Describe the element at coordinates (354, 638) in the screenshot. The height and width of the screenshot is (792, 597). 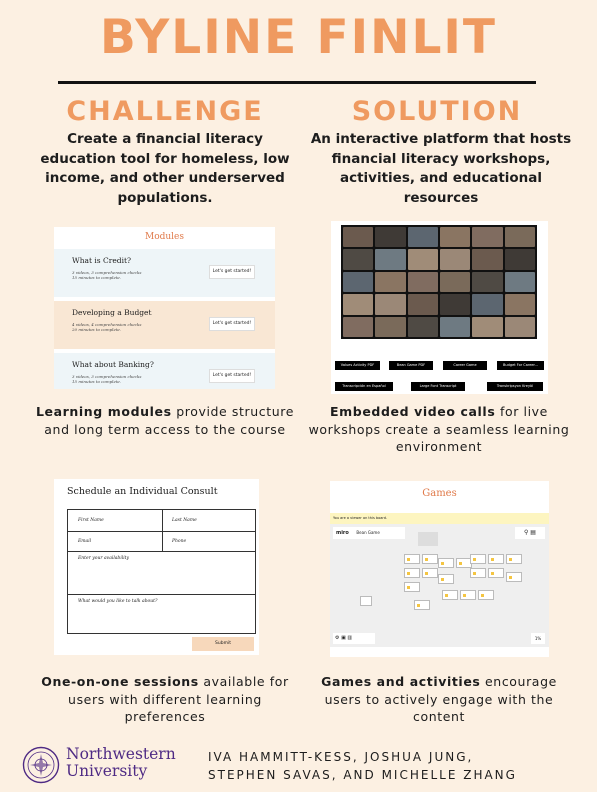
I see `miro-bottom-tools: ⚙ ▣ ▥` at that location.